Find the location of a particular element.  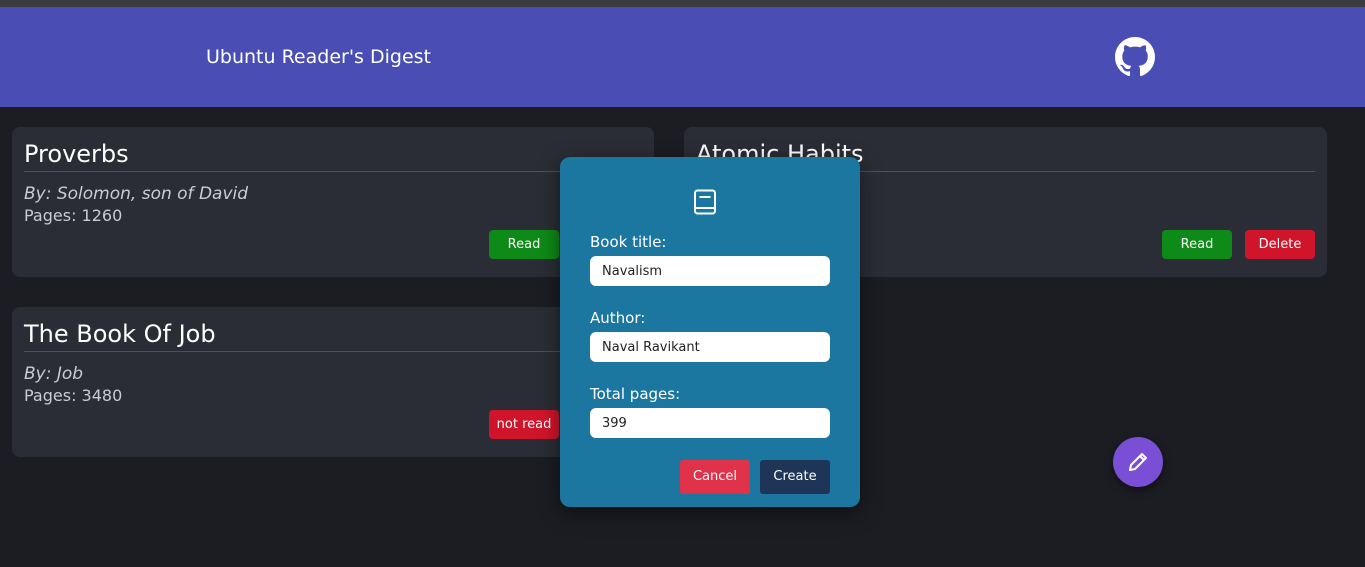

edit-fab-button is located at coordinates (1138, 462).